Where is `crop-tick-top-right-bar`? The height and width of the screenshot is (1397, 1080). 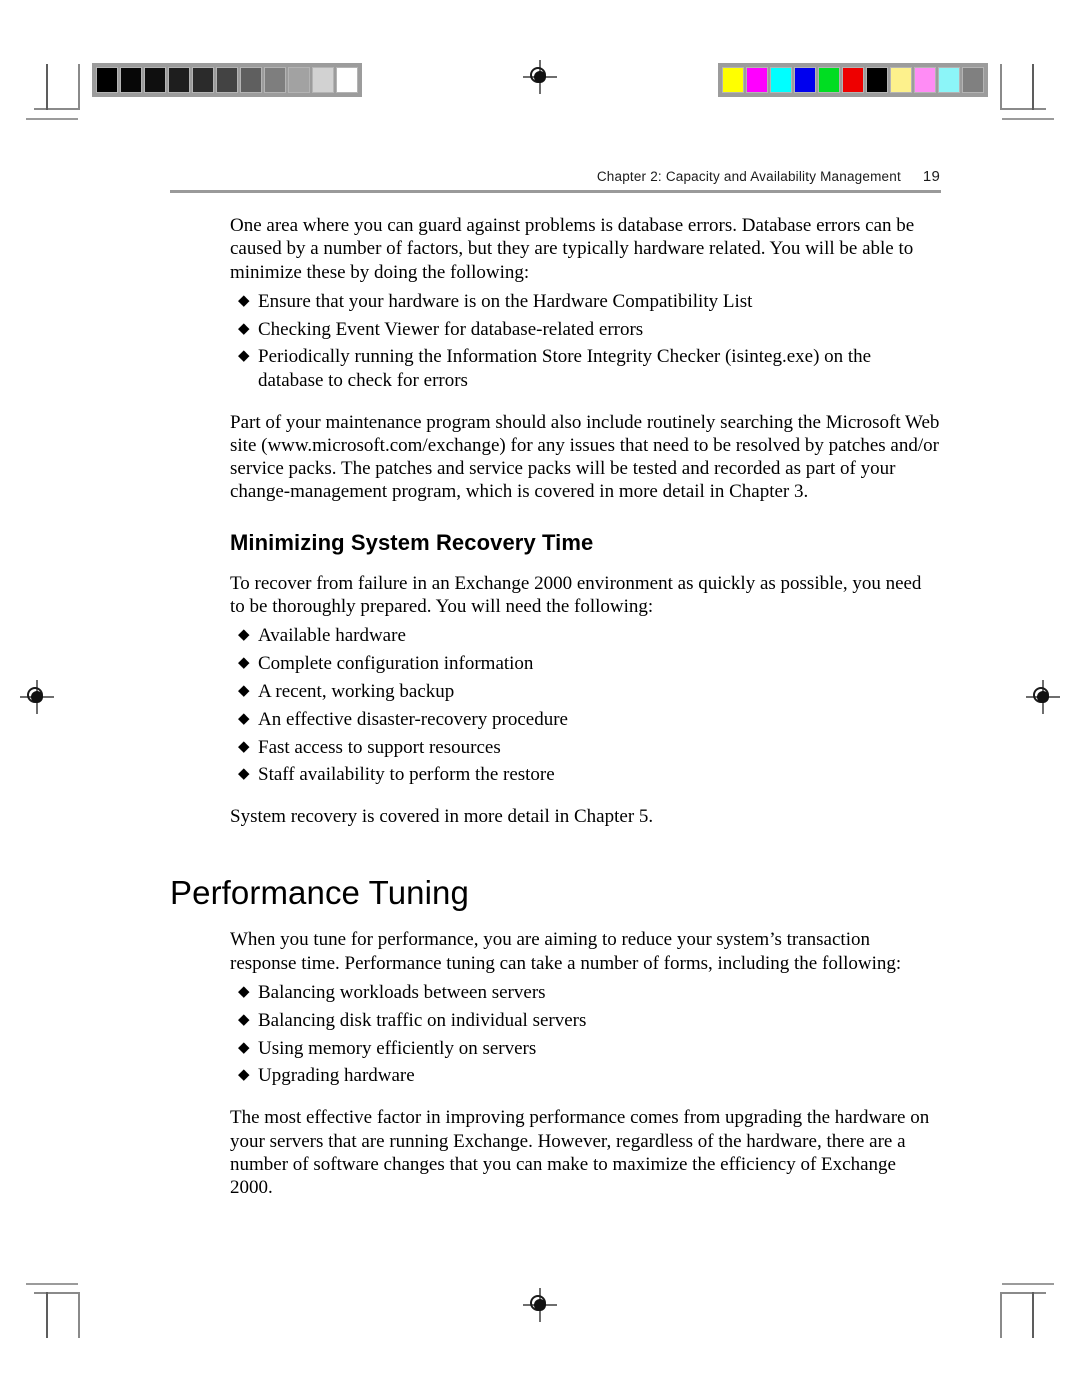
crop-tick-top-right-bar is located at coordinates (1028, 119).